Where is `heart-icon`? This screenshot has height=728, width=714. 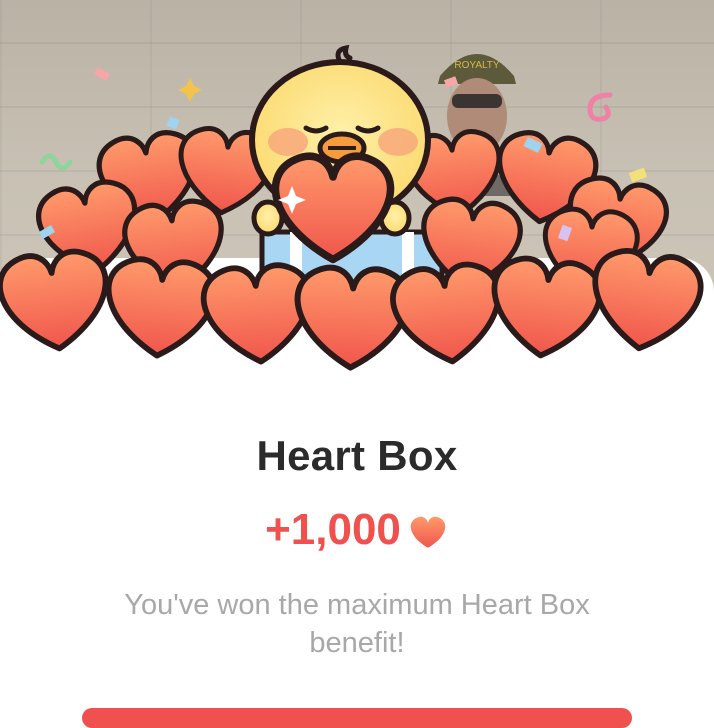 heart-icon is located at coordinates (428, 532).